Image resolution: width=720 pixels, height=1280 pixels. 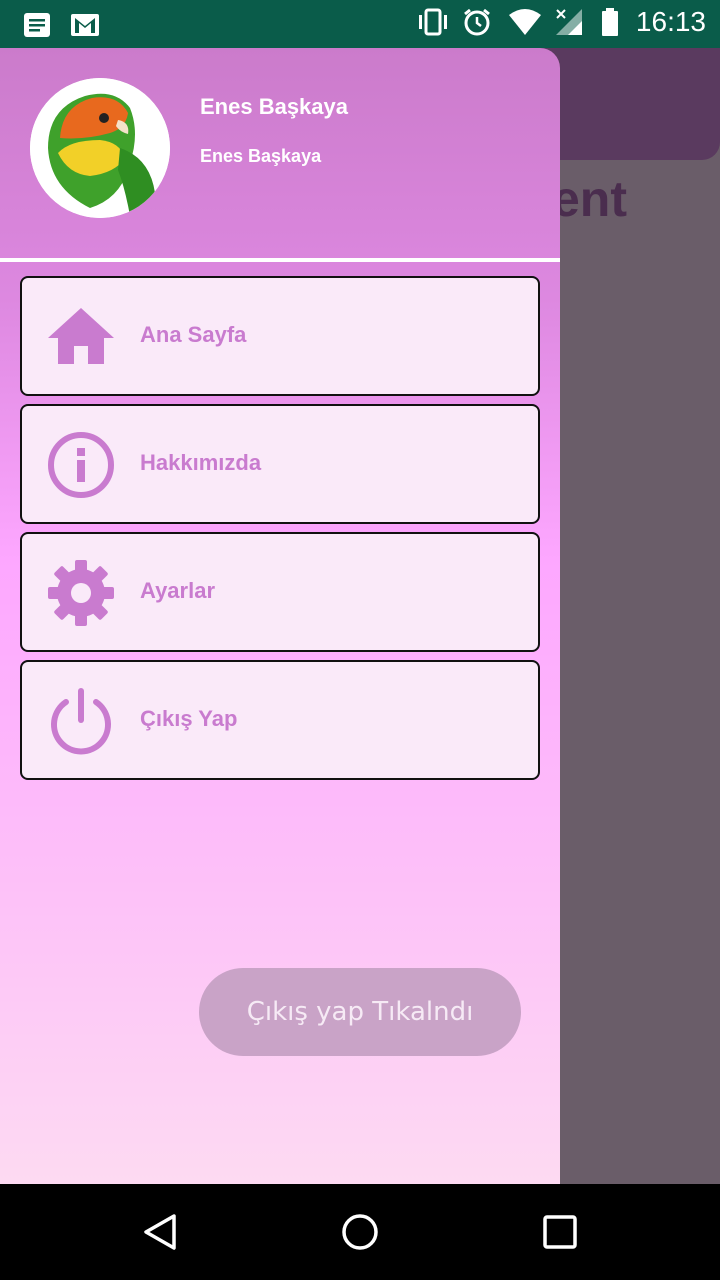 I want to click on menu-item-label: Çıkış Yap, so click(x=189, y=718).